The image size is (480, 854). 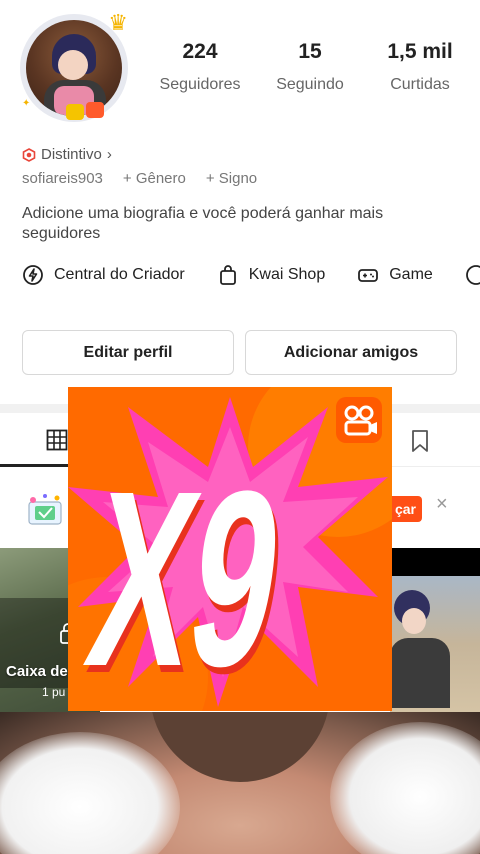 What do you see at coordinates (118, 22) in the screenshot?
I see `crown-icon: ♛` at bounding box center [118, 22].